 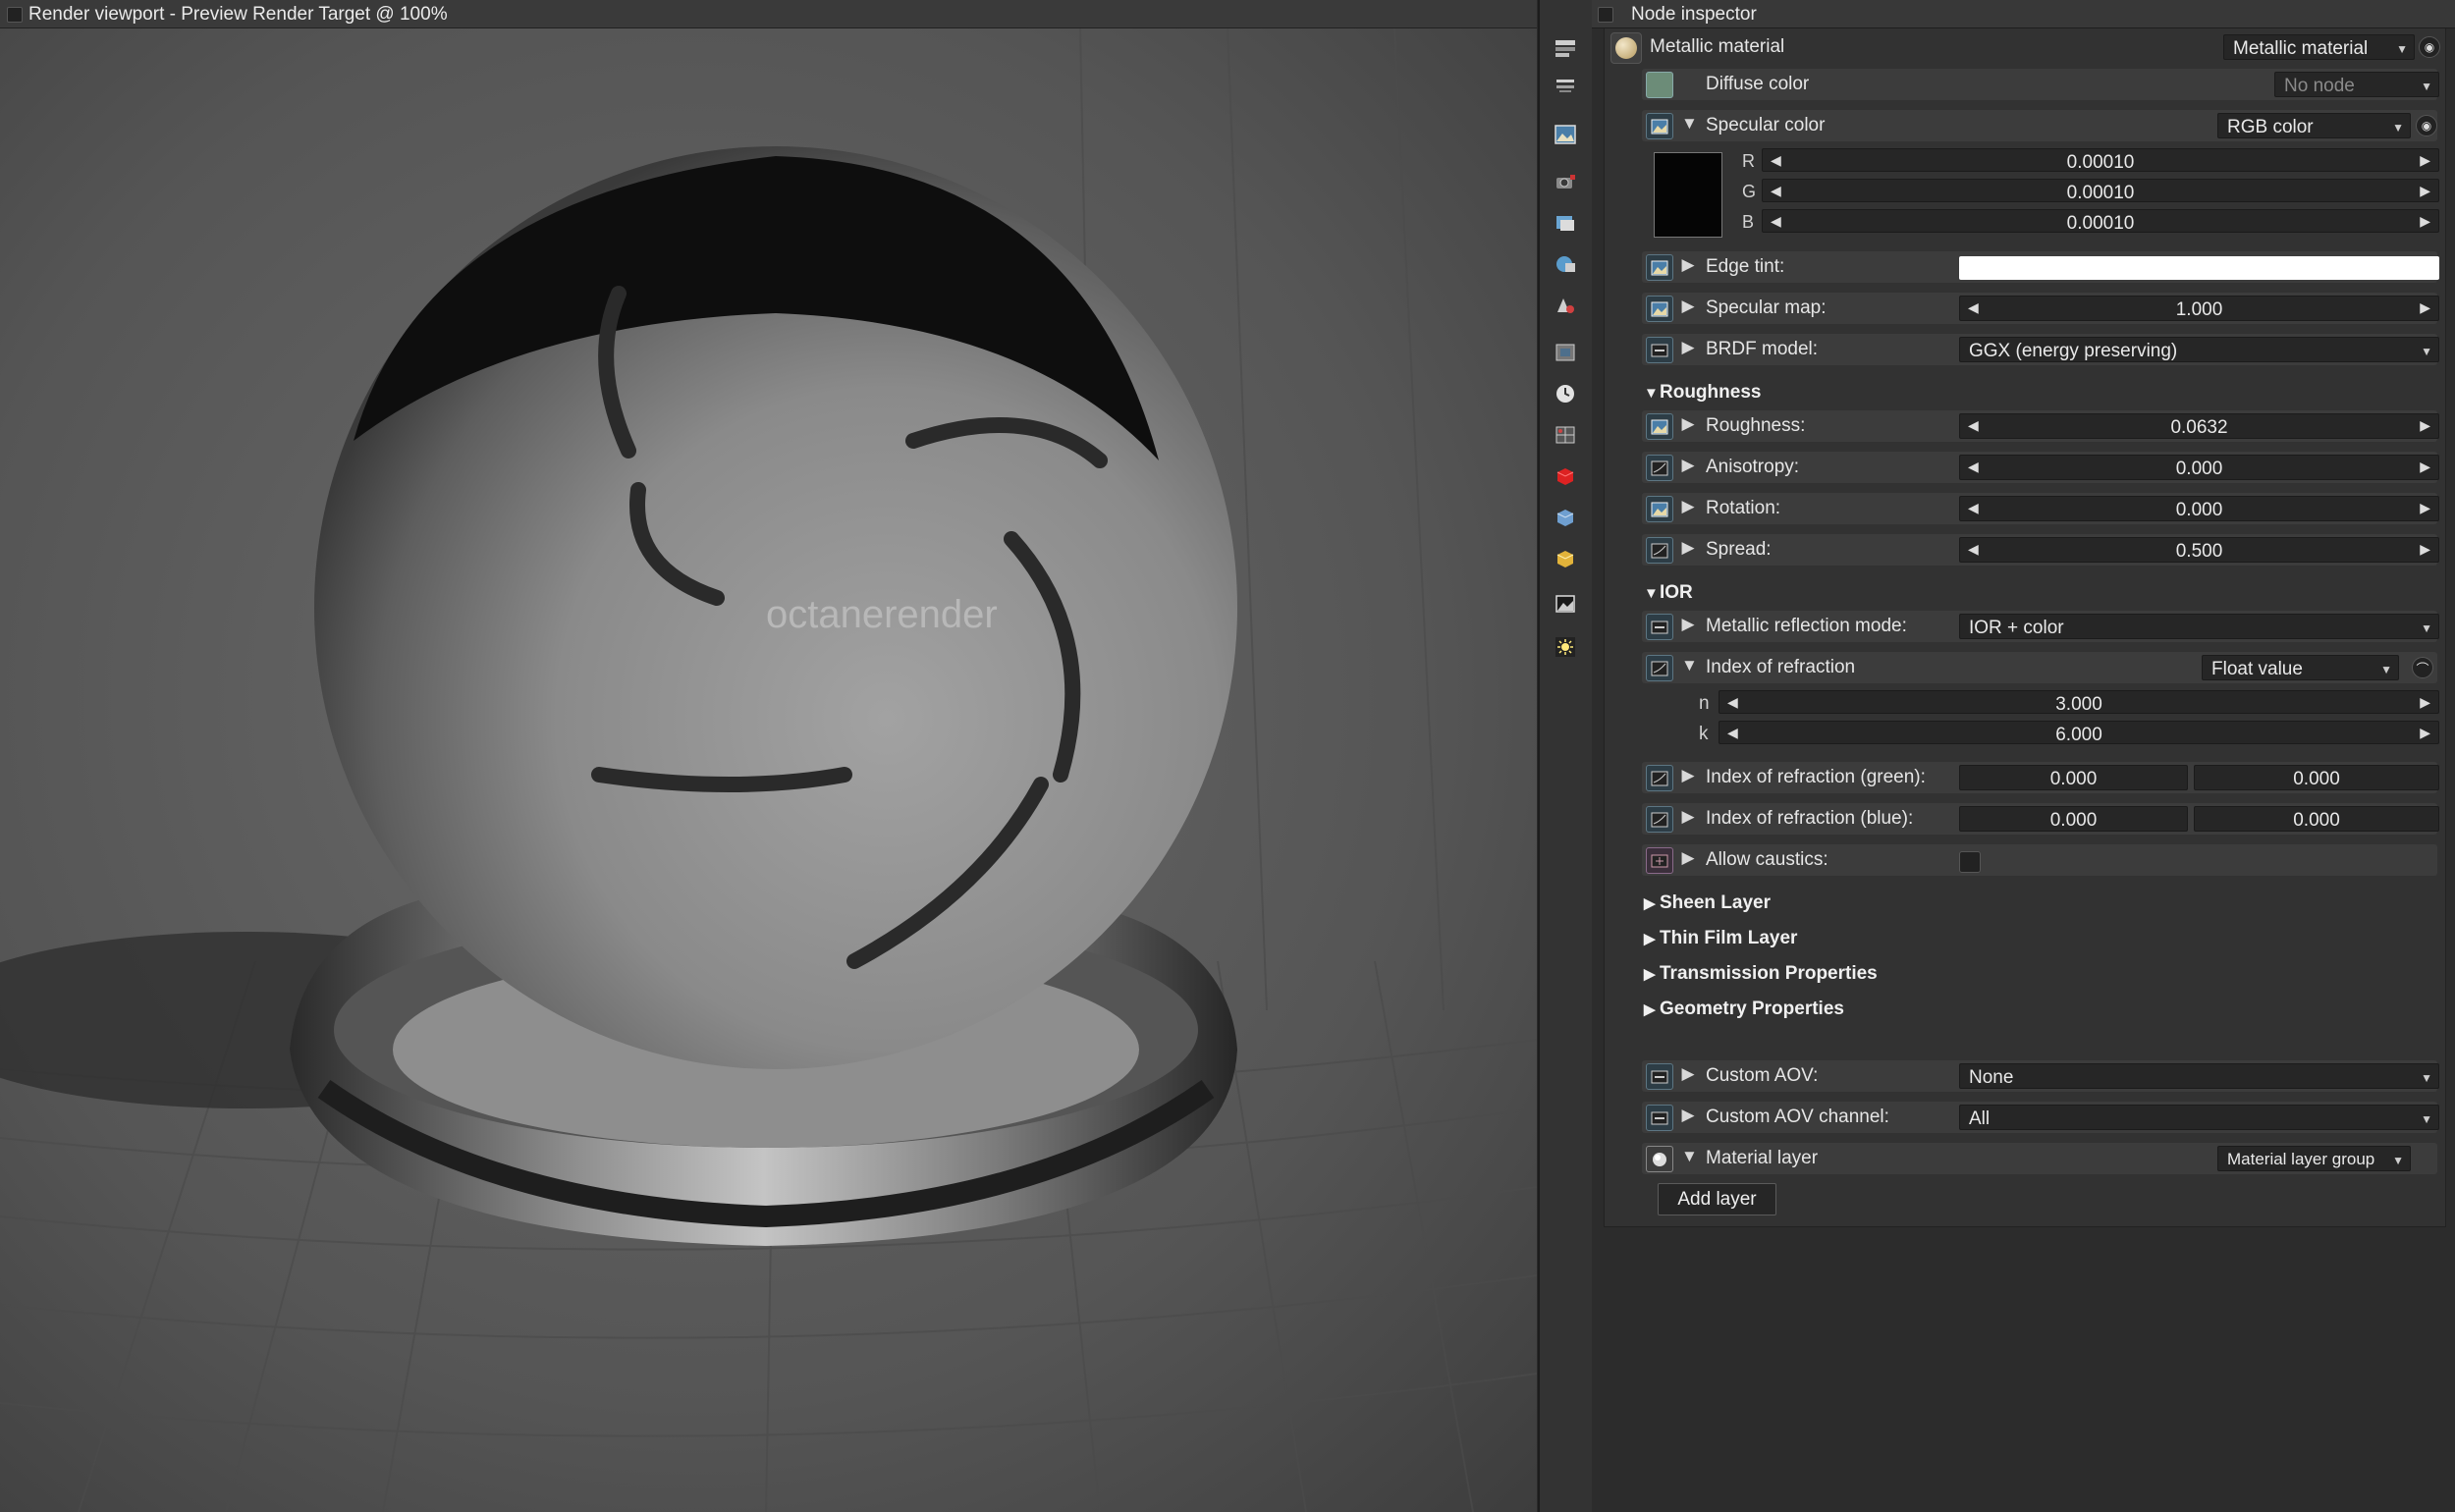 I want to click on picture-icon, so click(x=1565, y=604).